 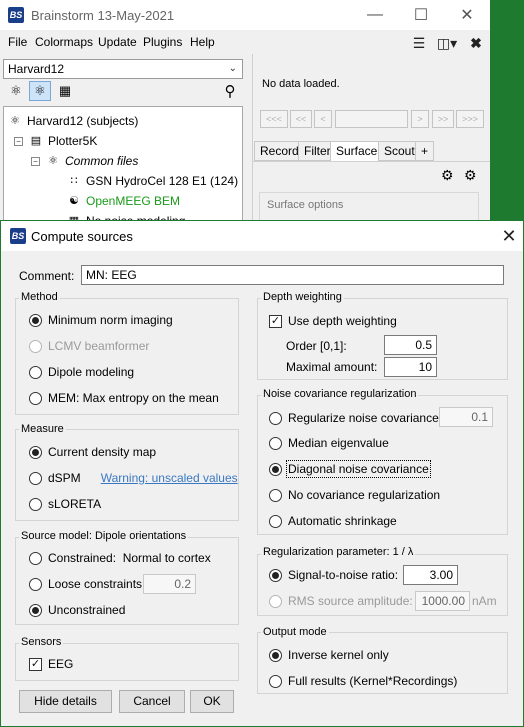 What do you see at coordinates (371, 191) in the screenshot?
I see `surface-panel: ⚙ ⚙ Surface options` at bounding box center [371, 191].